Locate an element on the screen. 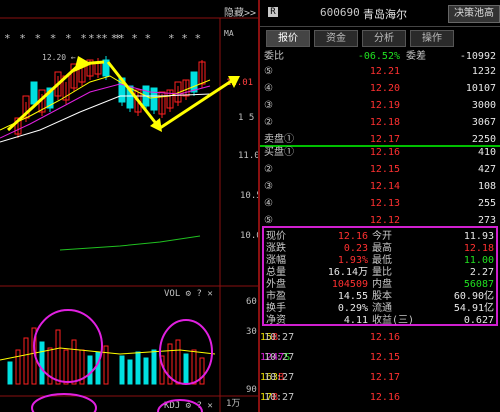 The width and height of the screenshot is (500, 412). trade-price: 12.17 is located at coordinates (384, 377).